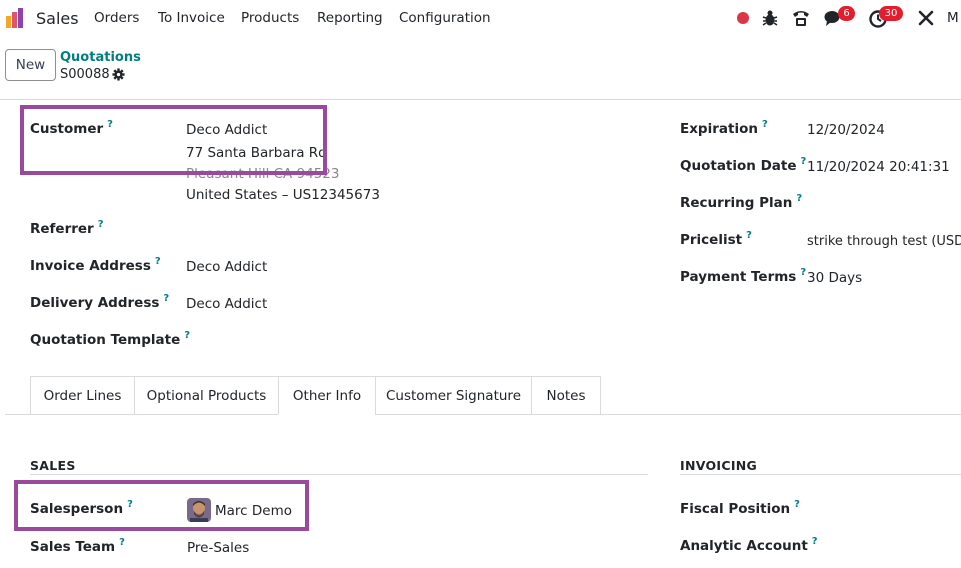 The width and height of the screenshot is (961, 568). What do you see at coordinates (218, 548) in the screenshot?
I see `sales-team-field: Pre-Sales` at bounding box center [218, 548].